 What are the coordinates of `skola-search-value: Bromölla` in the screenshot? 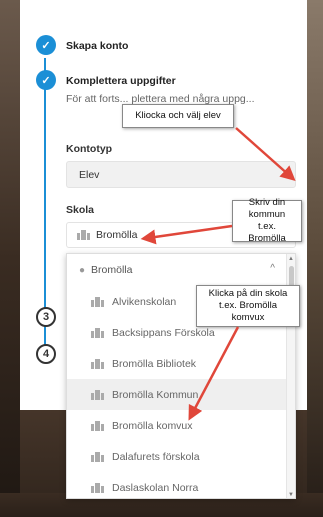 It's located at (117, 235).